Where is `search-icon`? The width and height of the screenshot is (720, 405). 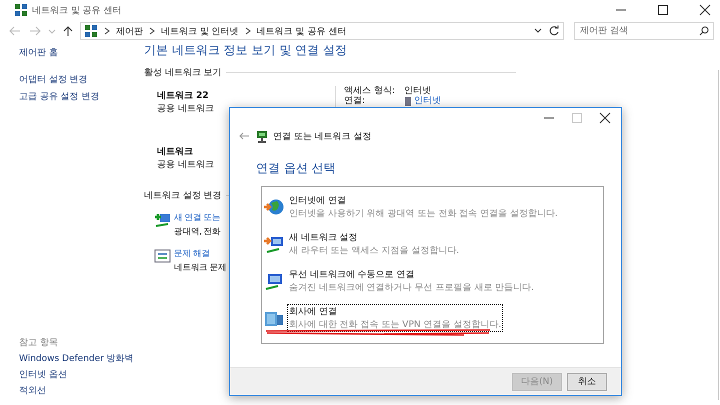
search-icon is located at coordinates (704, 31).